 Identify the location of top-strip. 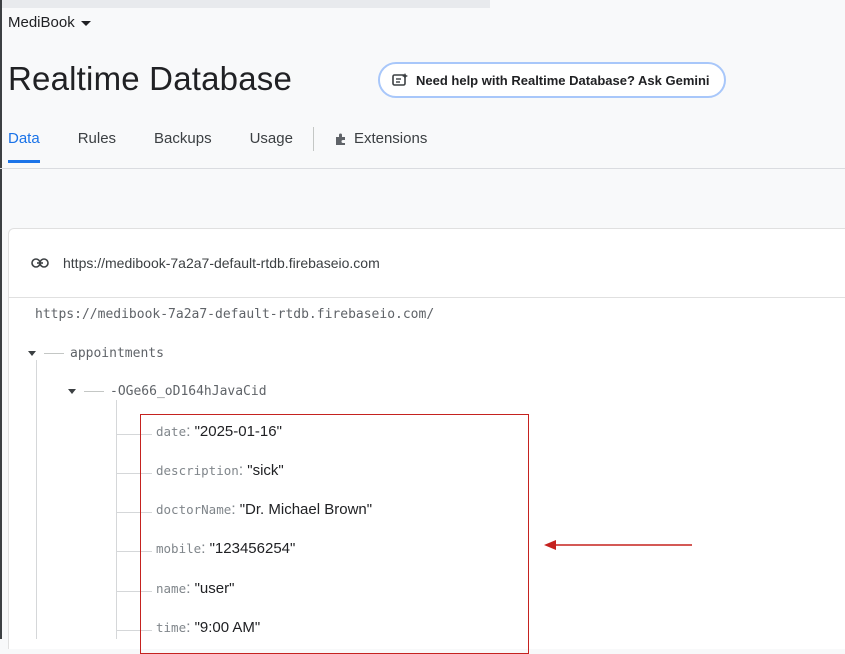
(246, 4).